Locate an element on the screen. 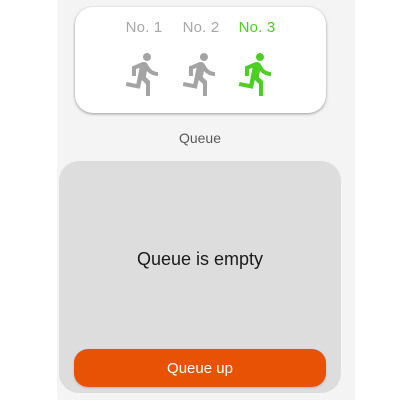 The width and height of the screenshot is (400, 400). runner-slot-label: No. 3 is located at coordinates (257, 27).